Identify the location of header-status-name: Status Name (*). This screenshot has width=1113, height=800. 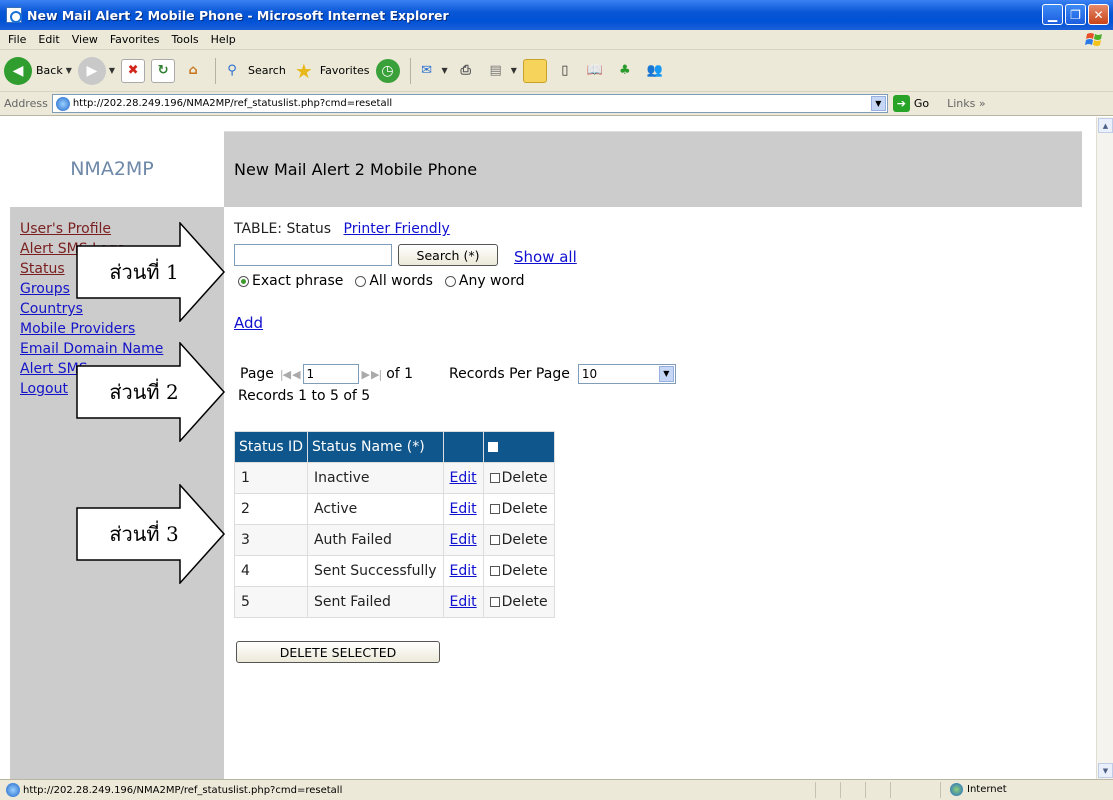
(375, 447).